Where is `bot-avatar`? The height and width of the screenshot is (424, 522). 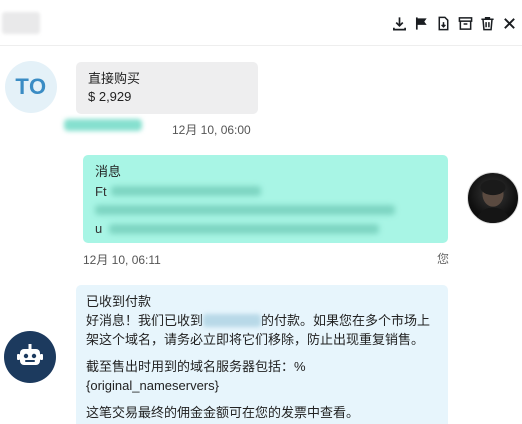
bot-avatar is located at coordinates (30, 357).